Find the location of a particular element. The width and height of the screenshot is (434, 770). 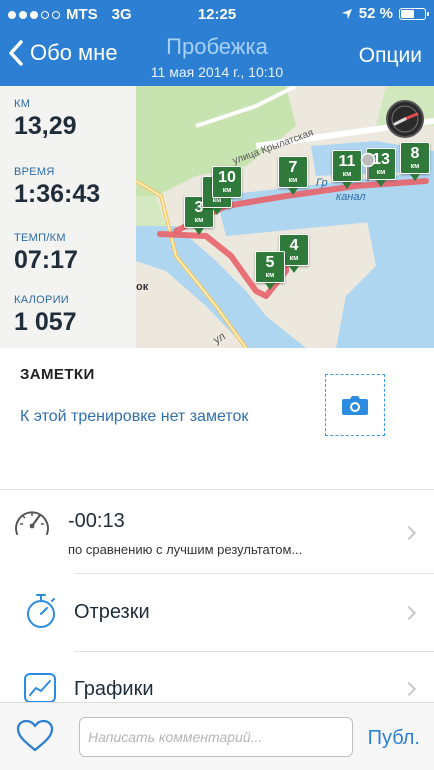

stopwatch-icon is located at coordinates (41, 611).